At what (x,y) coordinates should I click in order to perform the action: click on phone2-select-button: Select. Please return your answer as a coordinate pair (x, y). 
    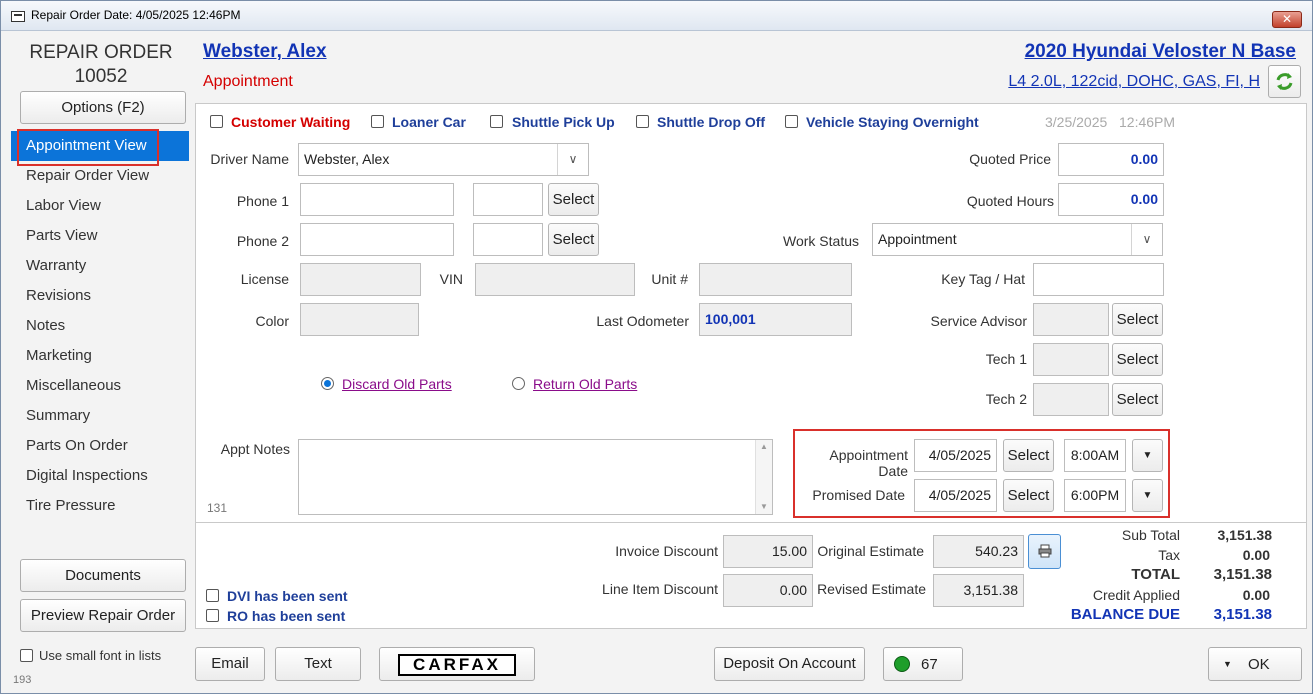
    Looking at the image, I should click on (573, 239).